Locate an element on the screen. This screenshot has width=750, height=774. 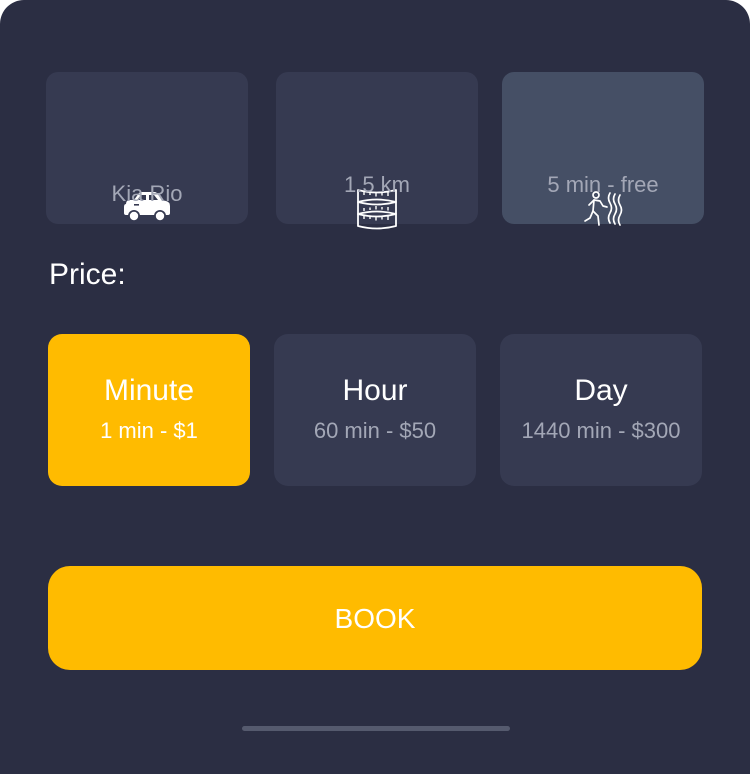
price-option-title: Hour is located at coordinates (375, 390).